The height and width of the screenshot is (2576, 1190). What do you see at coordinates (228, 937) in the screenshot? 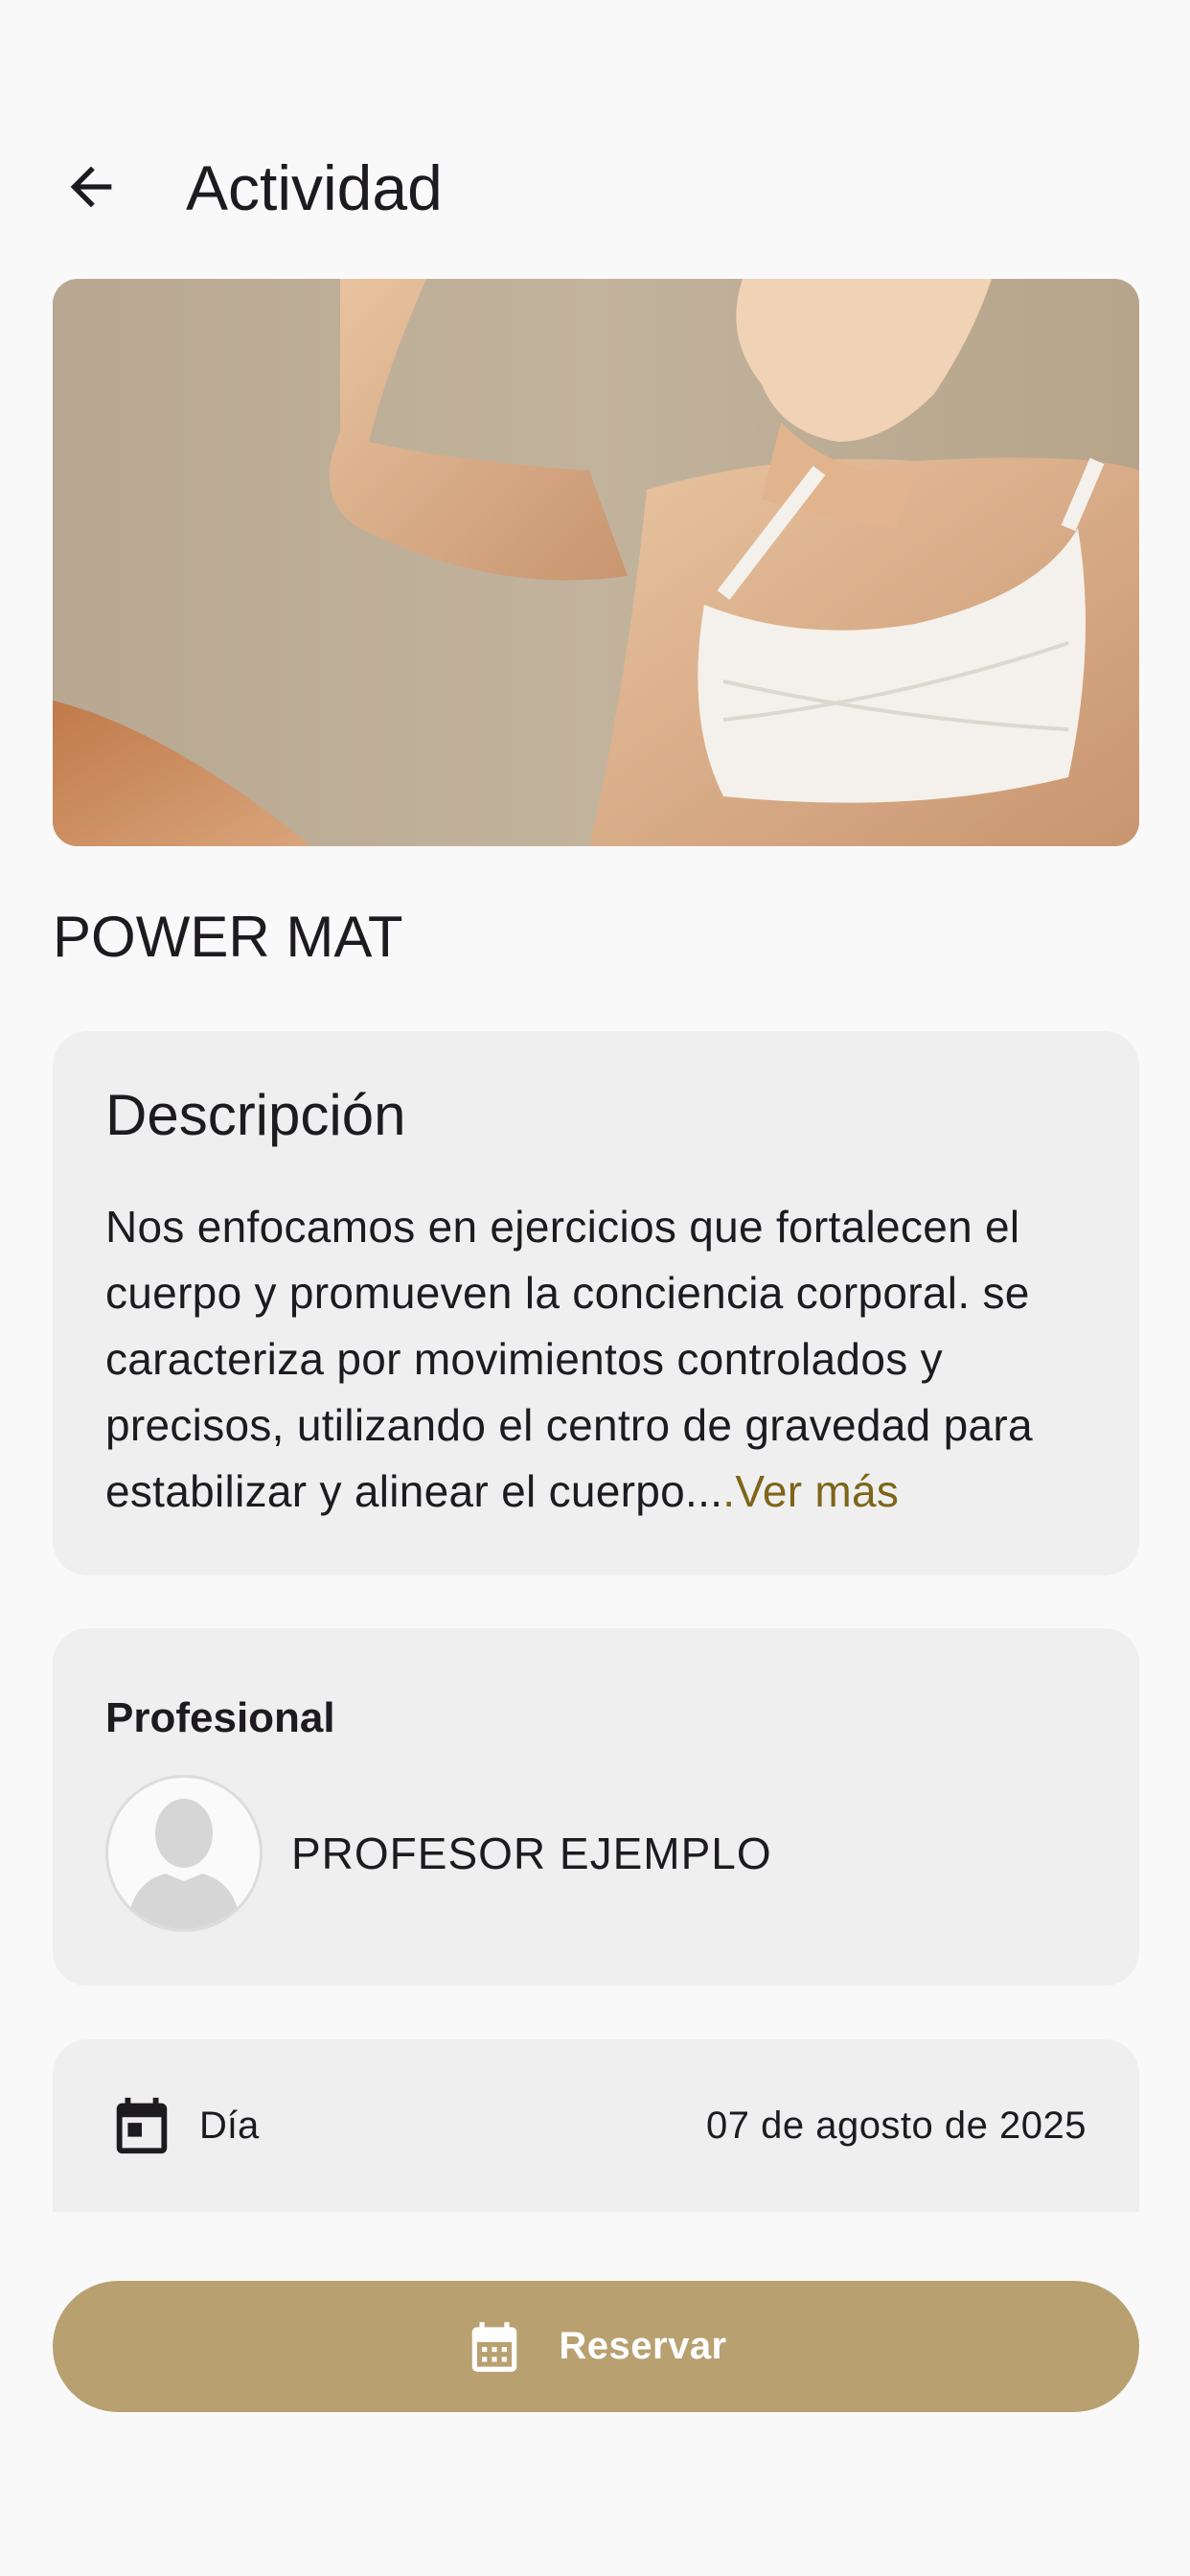
I see `activity-name: POWER MAT` at bounding box center [228, 937].